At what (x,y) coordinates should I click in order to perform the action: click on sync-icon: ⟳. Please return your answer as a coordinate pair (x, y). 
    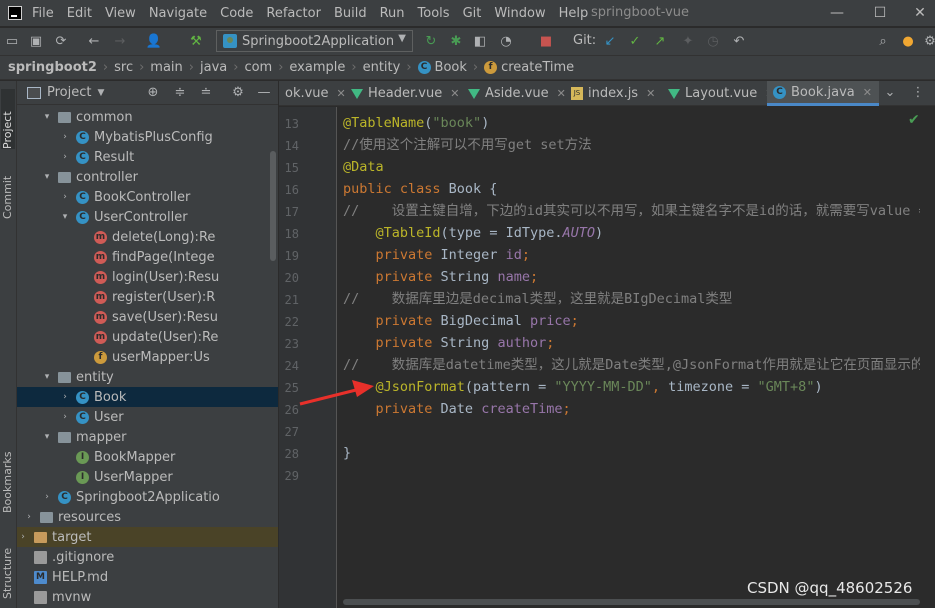
    Looking at the image, I should click on (61, 42).